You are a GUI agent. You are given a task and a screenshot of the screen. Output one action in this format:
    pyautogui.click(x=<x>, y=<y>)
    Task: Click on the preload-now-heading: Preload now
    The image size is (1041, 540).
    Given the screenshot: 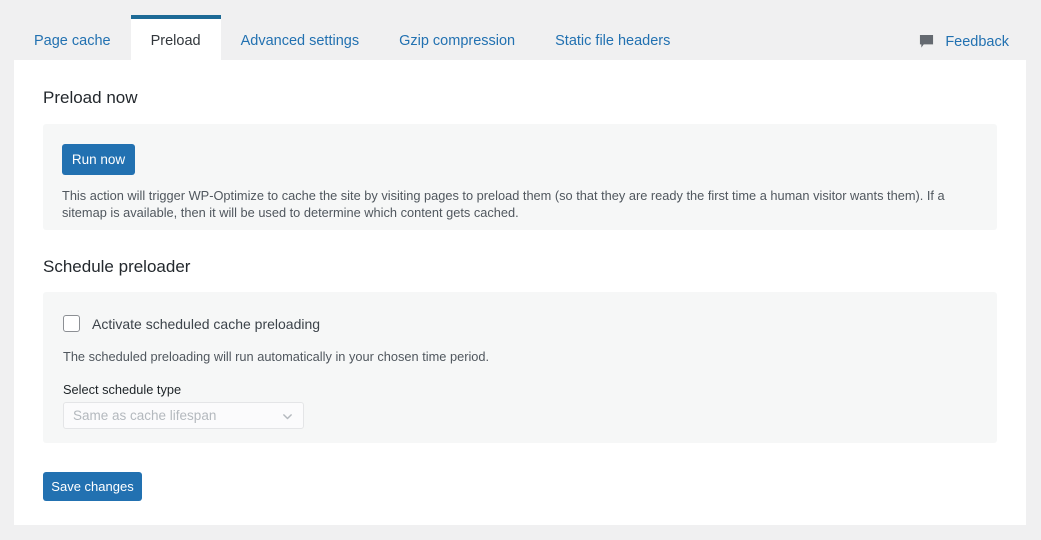 What is the action you would take?
    pyautogui.click(x=90, y=97)
    